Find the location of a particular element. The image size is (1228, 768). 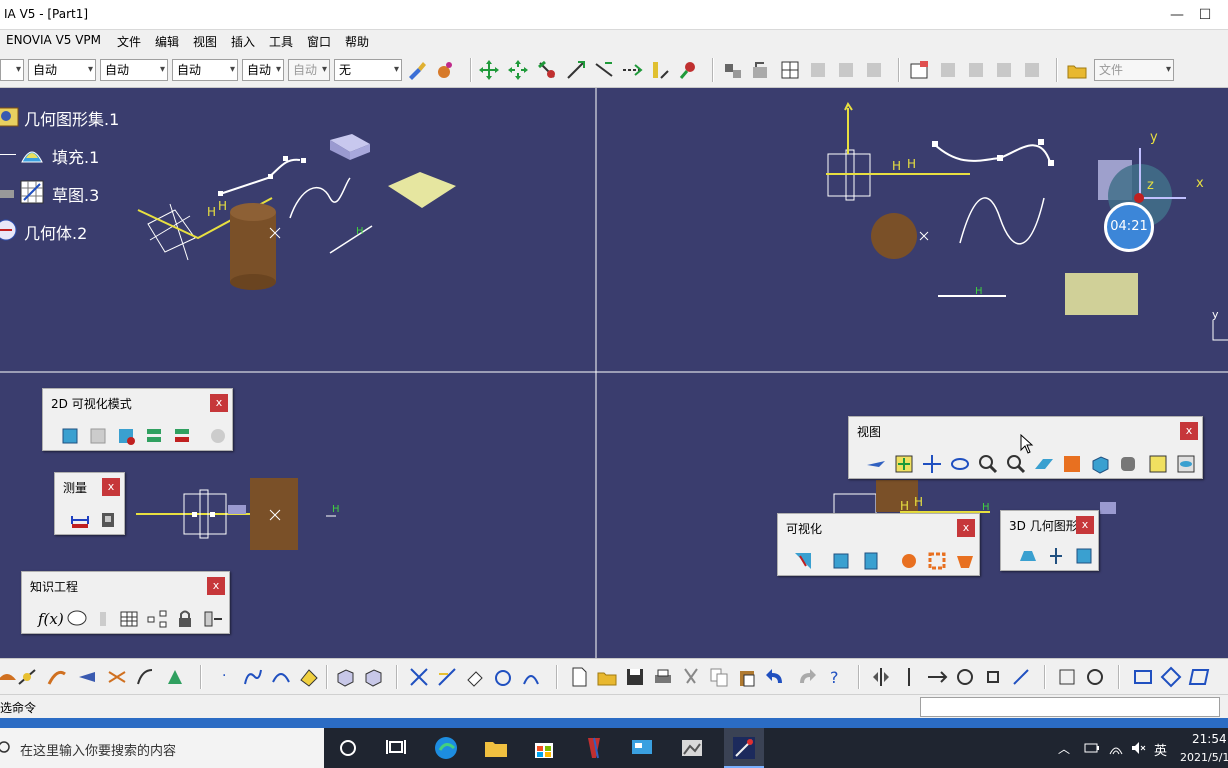

light-sources-icon is located at coordinates (909, 561).